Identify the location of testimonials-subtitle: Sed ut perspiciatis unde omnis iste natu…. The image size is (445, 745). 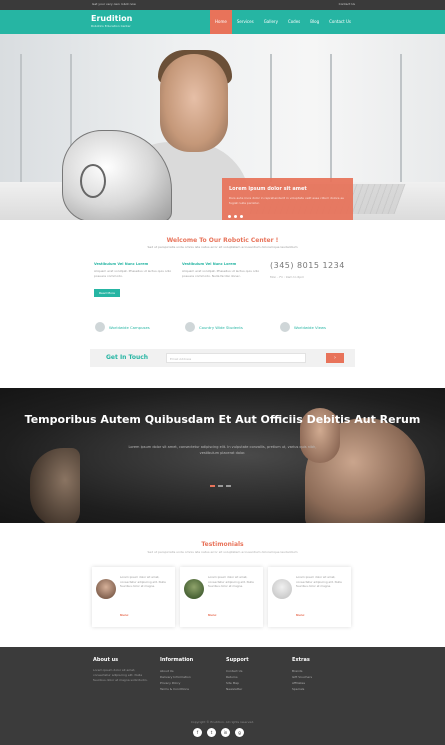
(222, 552).